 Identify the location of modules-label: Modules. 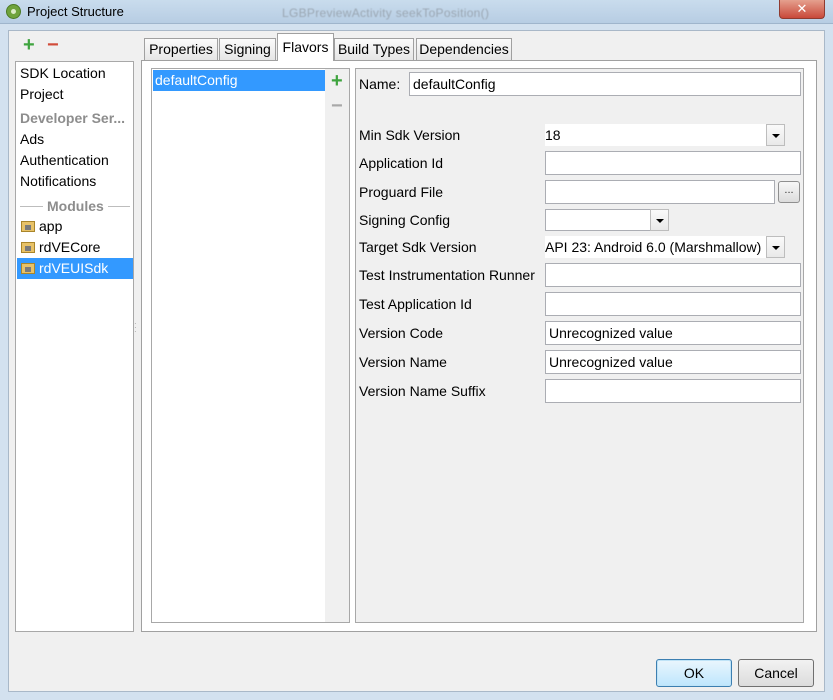
(75, 206).